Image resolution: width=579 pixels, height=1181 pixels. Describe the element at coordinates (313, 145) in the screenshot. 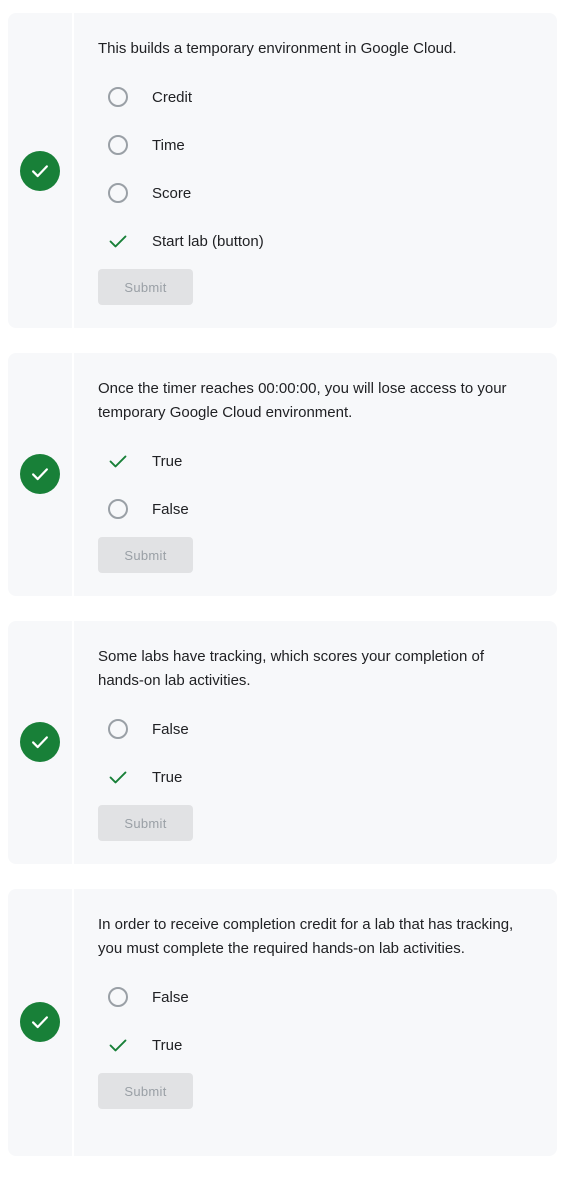

I see `answer-option: Time` at that location.